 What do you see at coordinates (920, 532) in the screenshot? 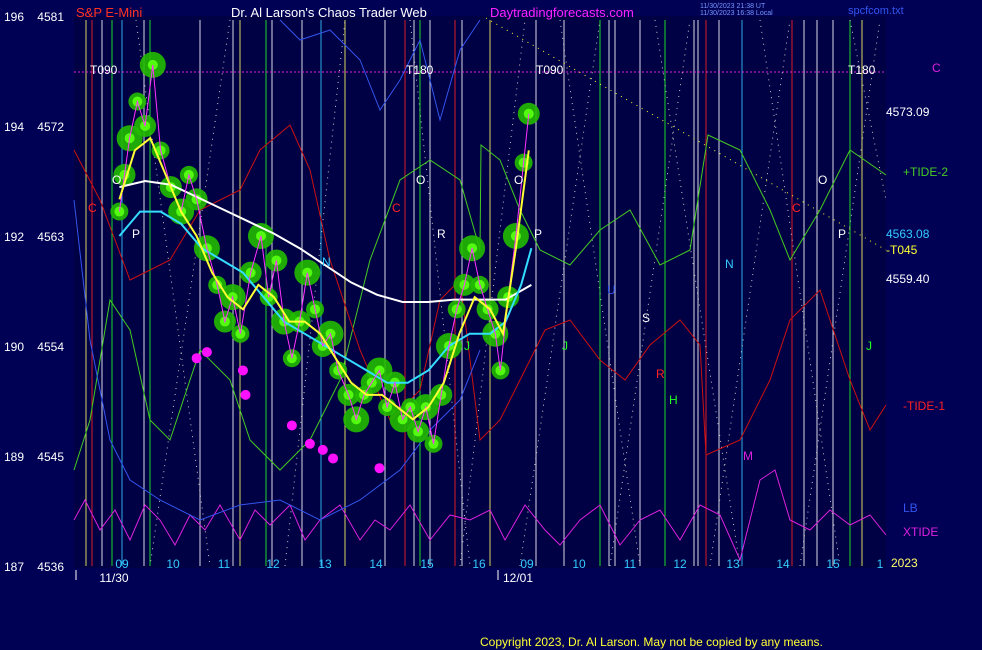
I see `series-label: XTIDE` at bounding box center [920, 532].